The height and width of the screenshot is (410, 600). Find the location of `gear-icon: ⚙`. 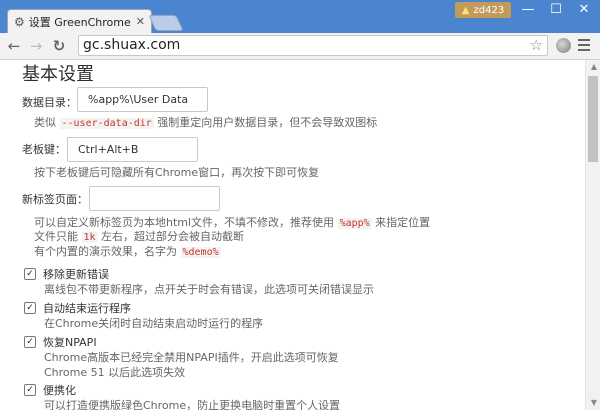

gear-icon: ⚙ is located at coordinates (19, 21).